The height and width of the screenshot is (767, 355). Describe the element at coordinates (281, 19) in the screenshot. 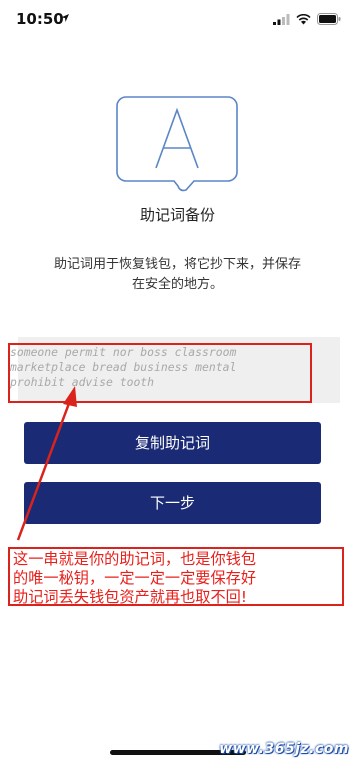

I see `signal-icon` at that location.